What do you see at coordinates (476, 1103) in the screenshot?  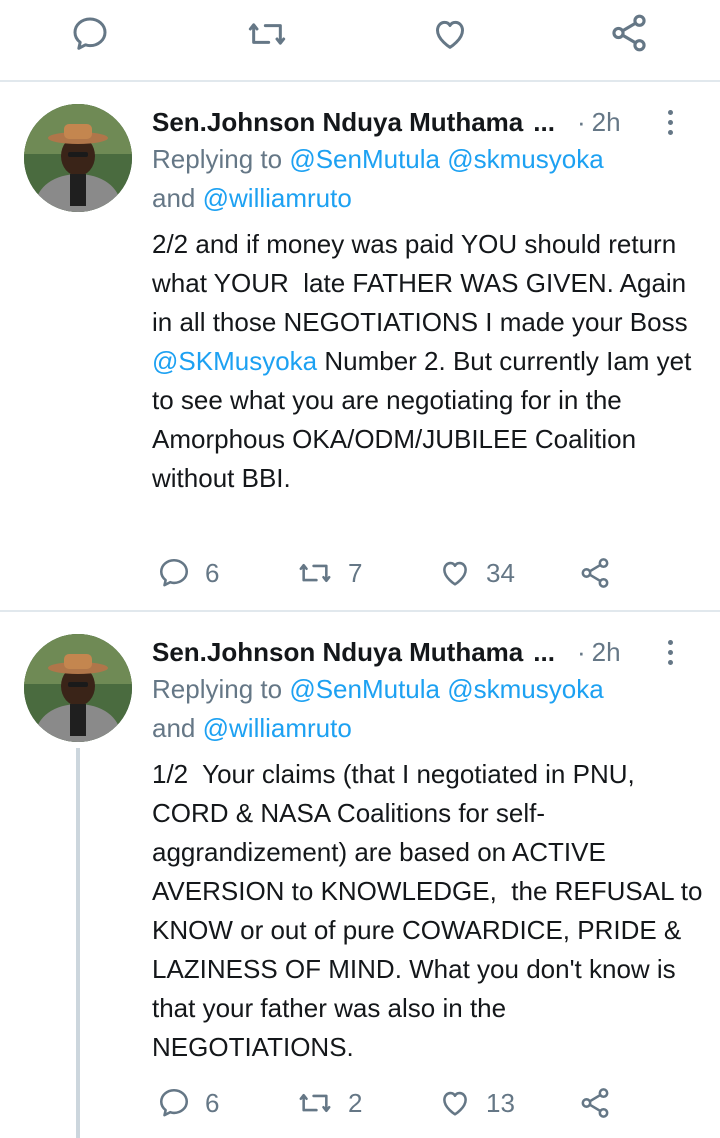 I see `like-button: 13` at bounding box center [476, 1103].